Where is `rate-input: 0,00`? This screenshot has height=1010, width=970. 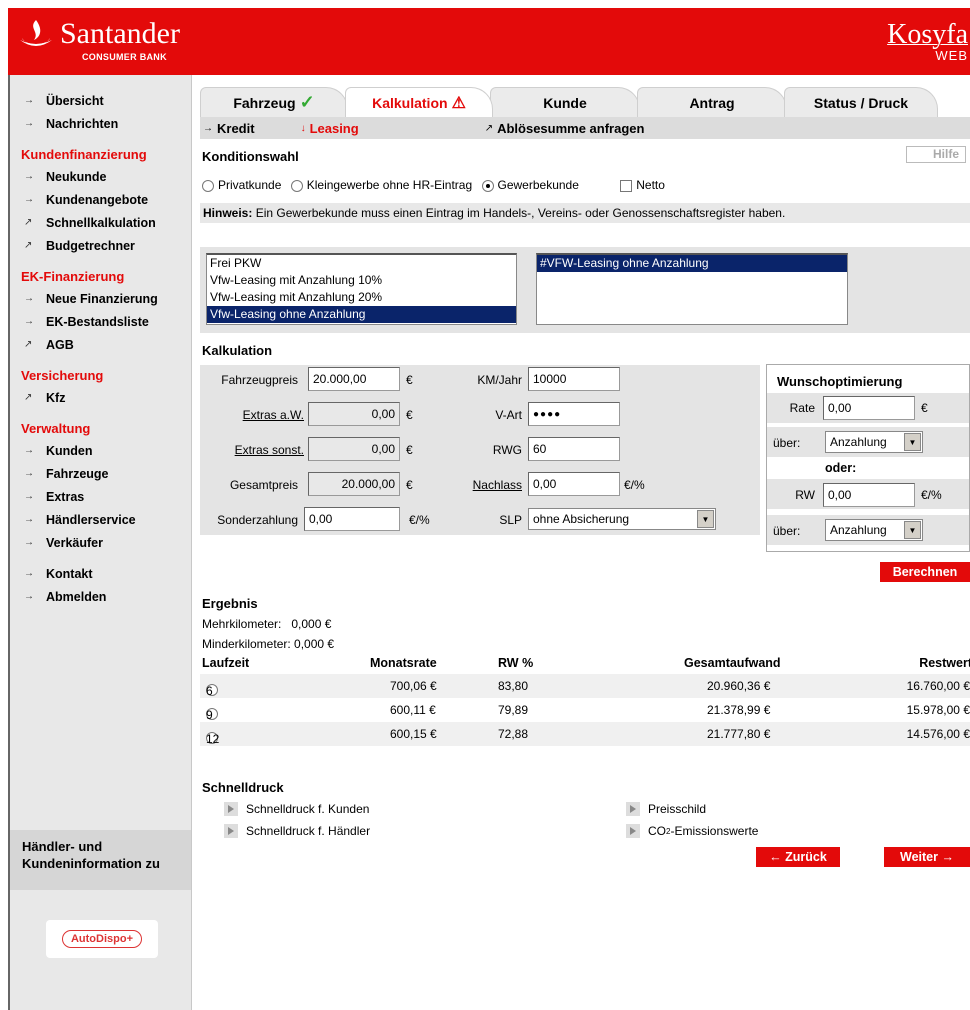 rate-input: 0,00 is located at coordinates (869, 408).